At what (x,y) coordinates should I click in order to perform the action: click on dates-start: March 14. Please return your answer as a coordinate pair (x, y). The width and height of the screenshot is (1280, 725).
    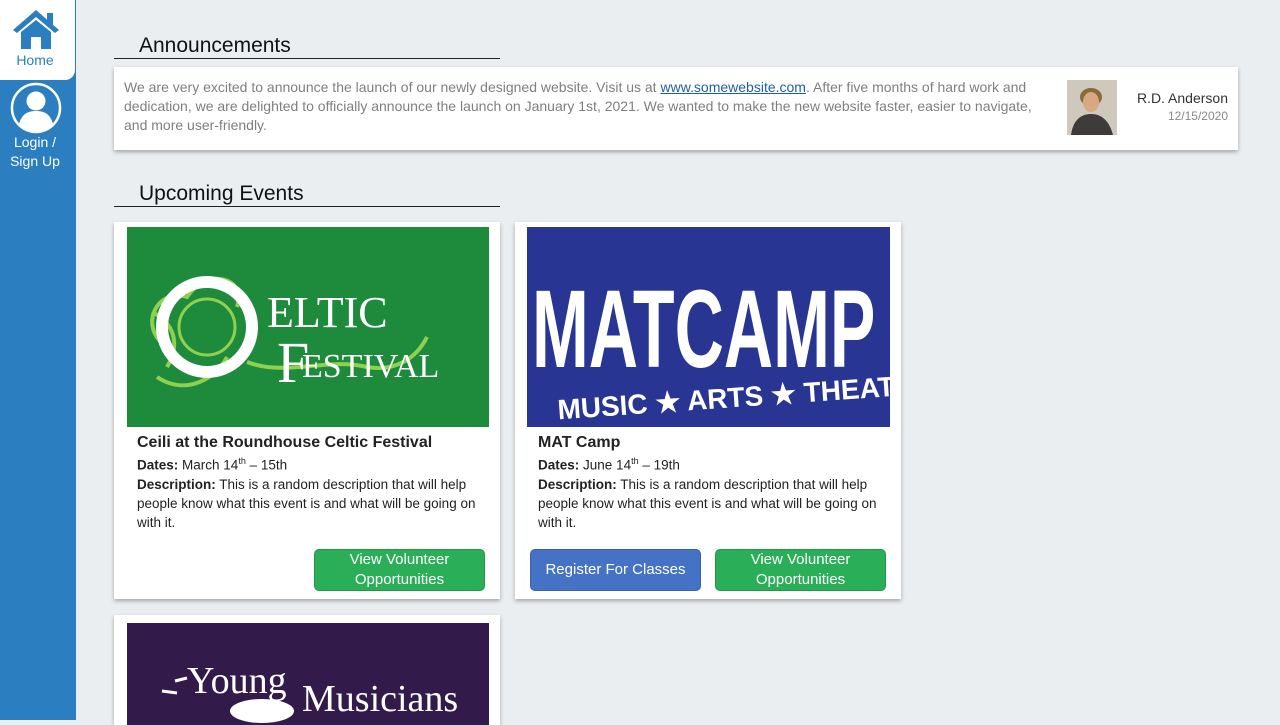
    Looking at the image, I should click on (210, 465).